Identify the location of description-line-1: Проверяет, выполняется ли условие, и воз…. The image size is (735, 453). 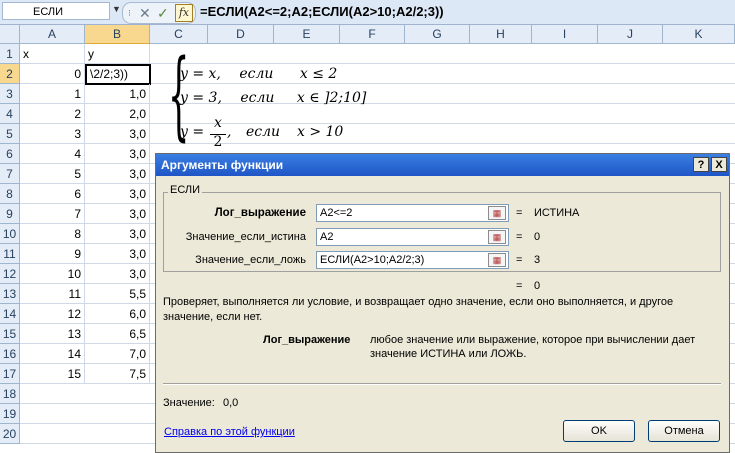
(418, 302).